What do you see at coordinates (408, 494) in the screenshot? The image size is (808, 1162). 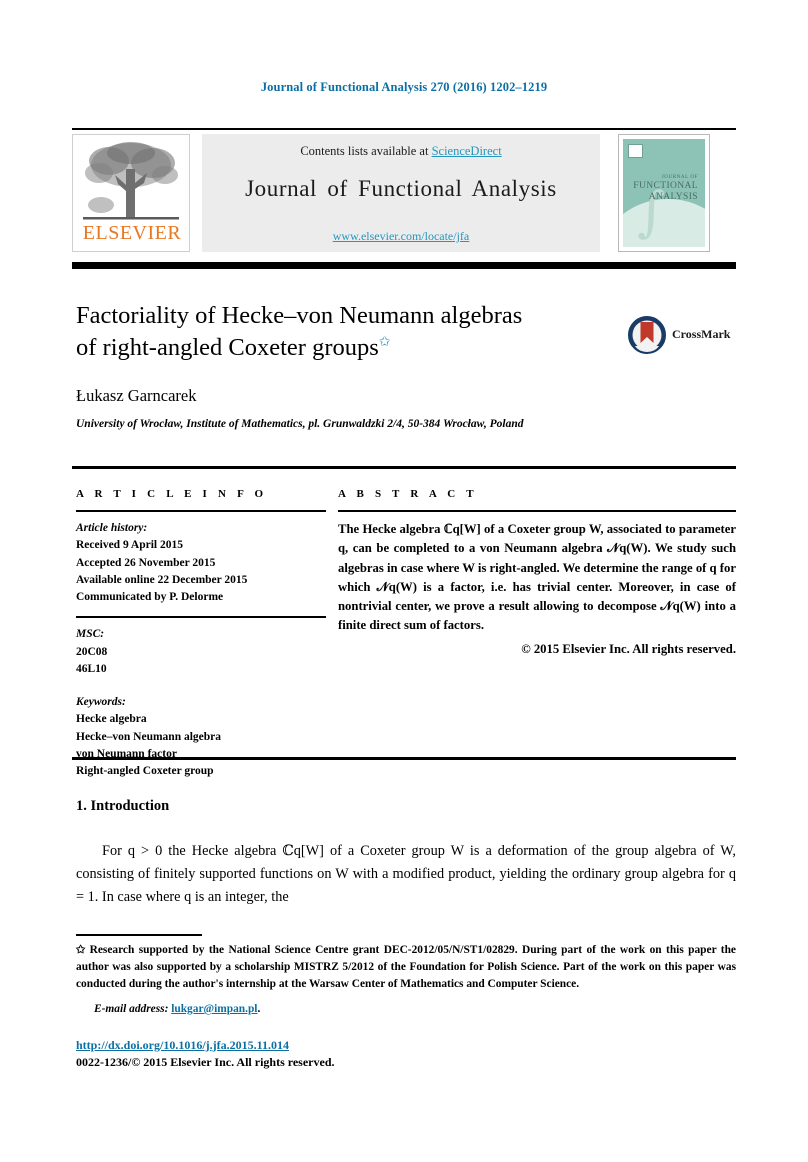 I see `abstract-heading: A B S T R A C T` at bounding box center [408, 494].